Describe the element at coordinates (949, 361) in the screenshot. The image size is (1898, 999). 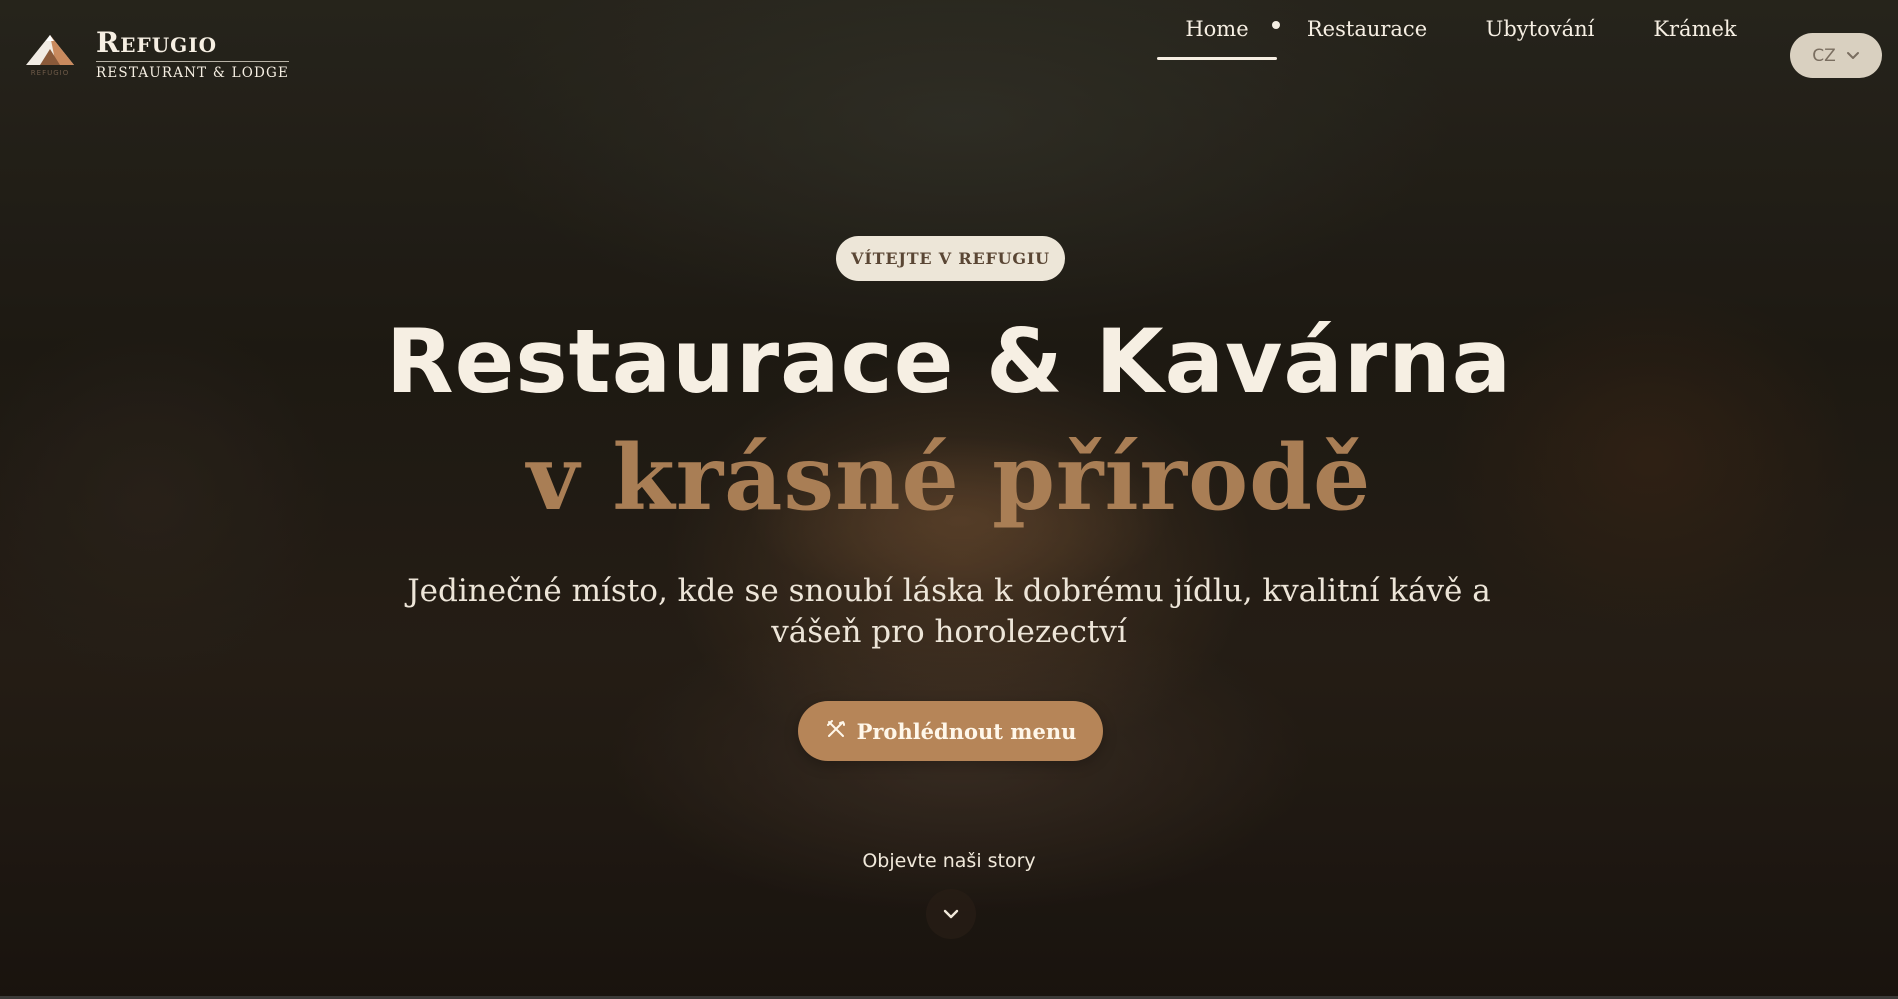
I see `hero-title-line1: Restaurace & Kavárna` at that location.